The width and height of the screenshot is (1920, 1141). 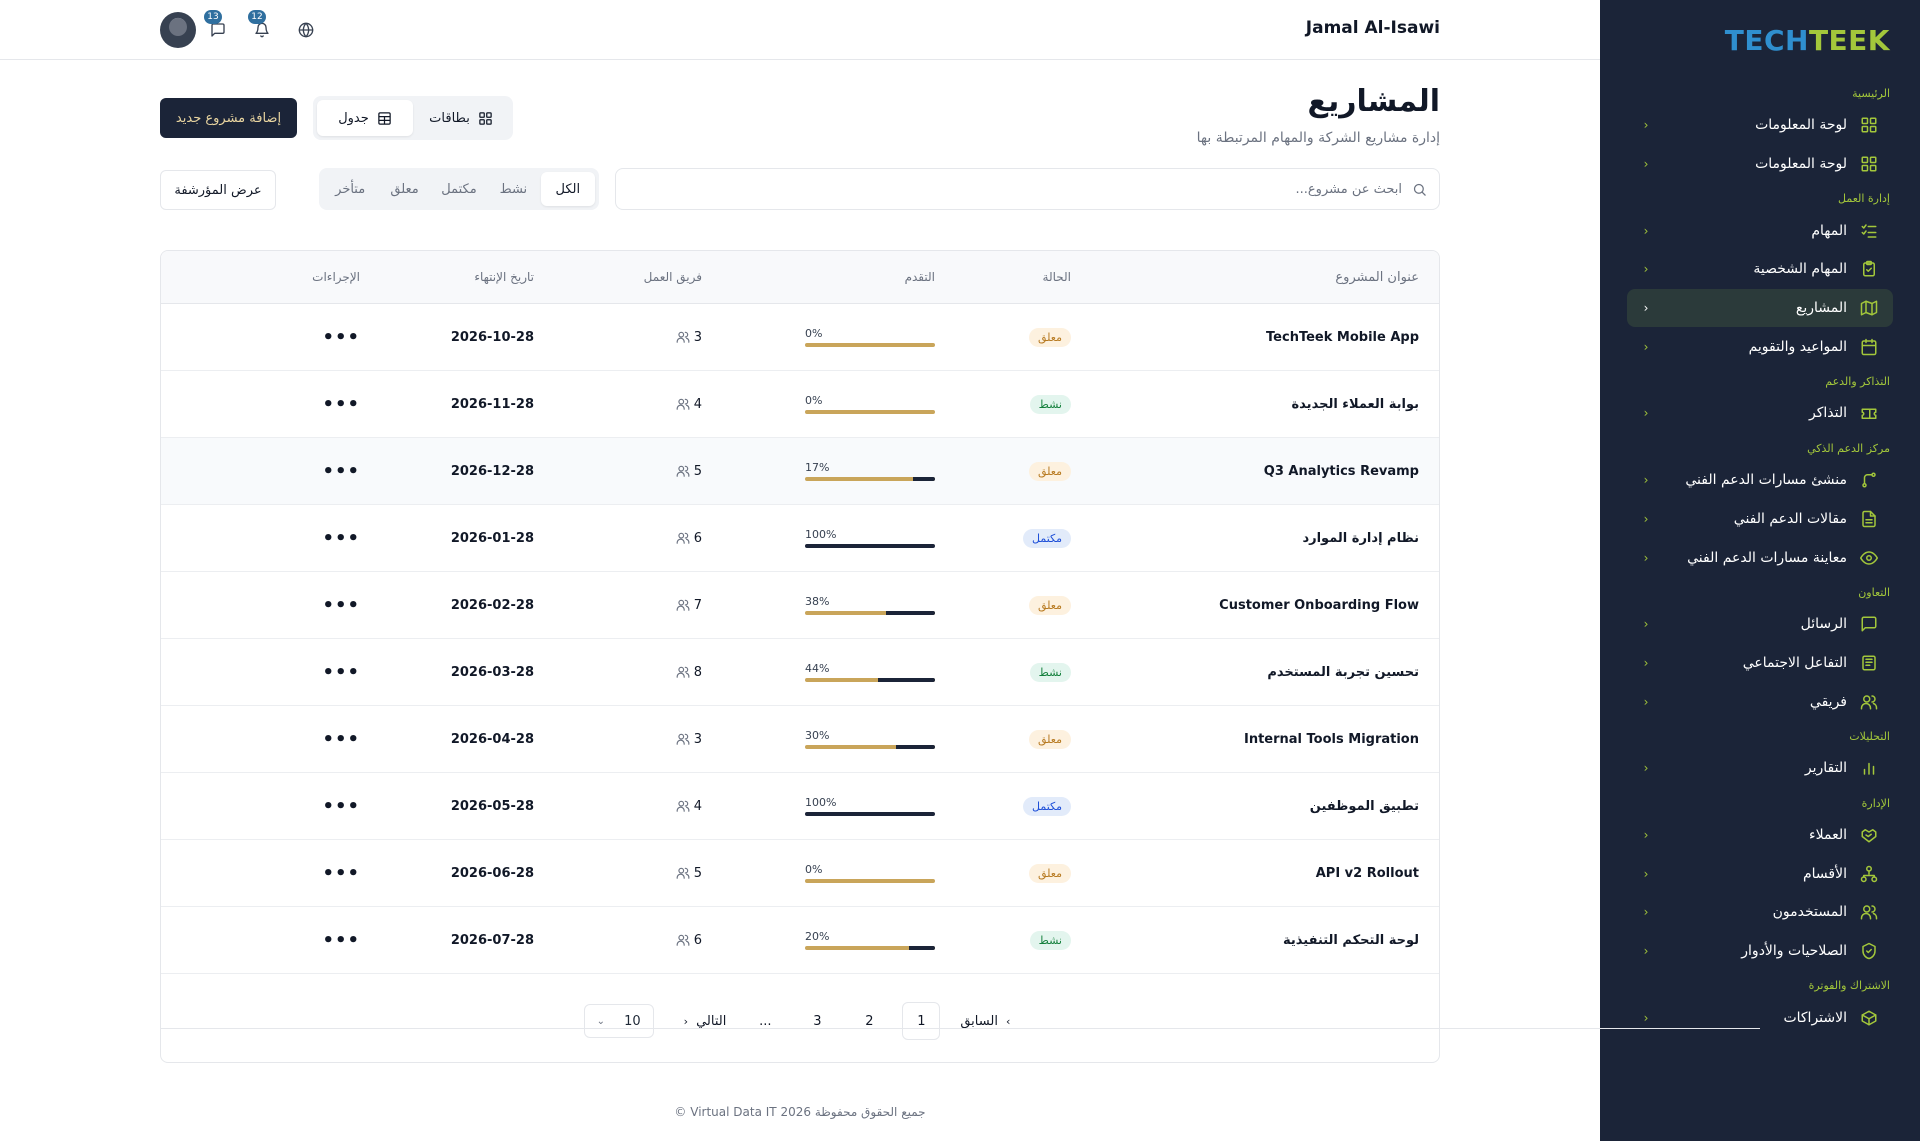 What do you see at coordinates (513, 189) in the screenshot?
I see `filter-tab: نشط` at bounding box center [513, 189].